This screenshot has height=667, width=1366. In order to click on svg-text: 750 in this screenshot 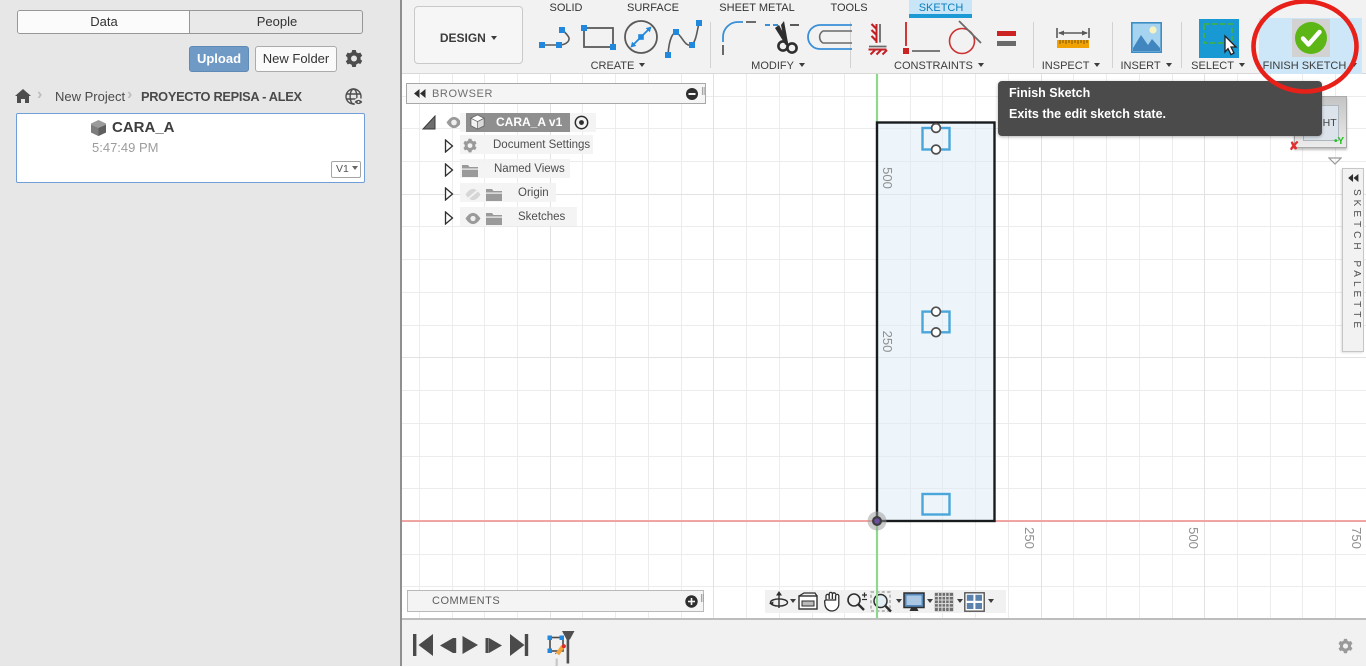, I will do `click(1356, 538)`.